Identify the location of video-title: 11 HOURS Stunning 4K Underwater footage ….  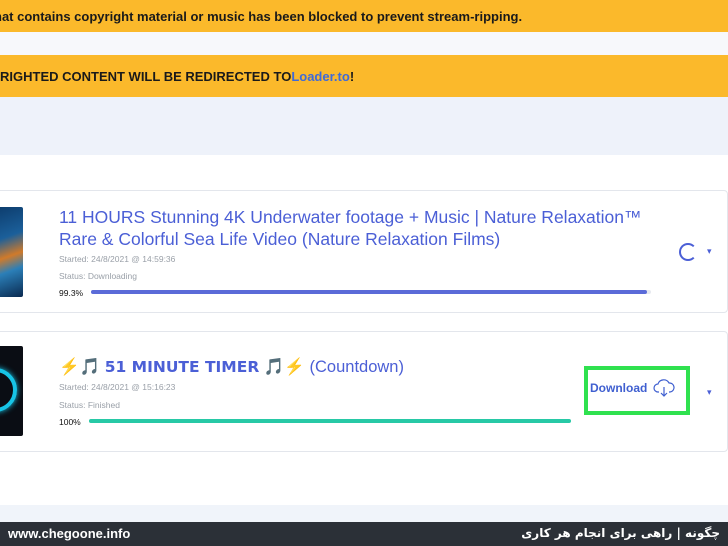
(359, 228).